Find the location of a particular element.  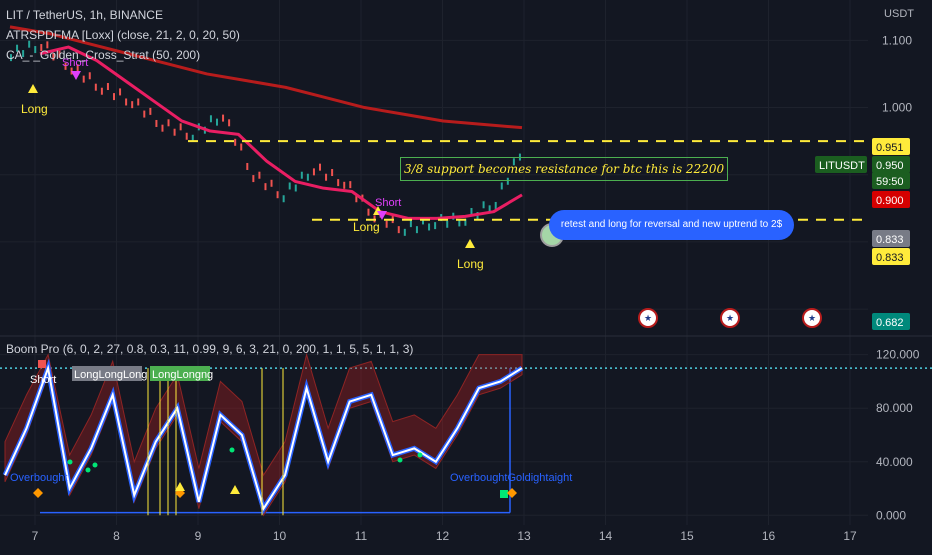

badge-0951: 0.951 is located at coordinates (891, 146).